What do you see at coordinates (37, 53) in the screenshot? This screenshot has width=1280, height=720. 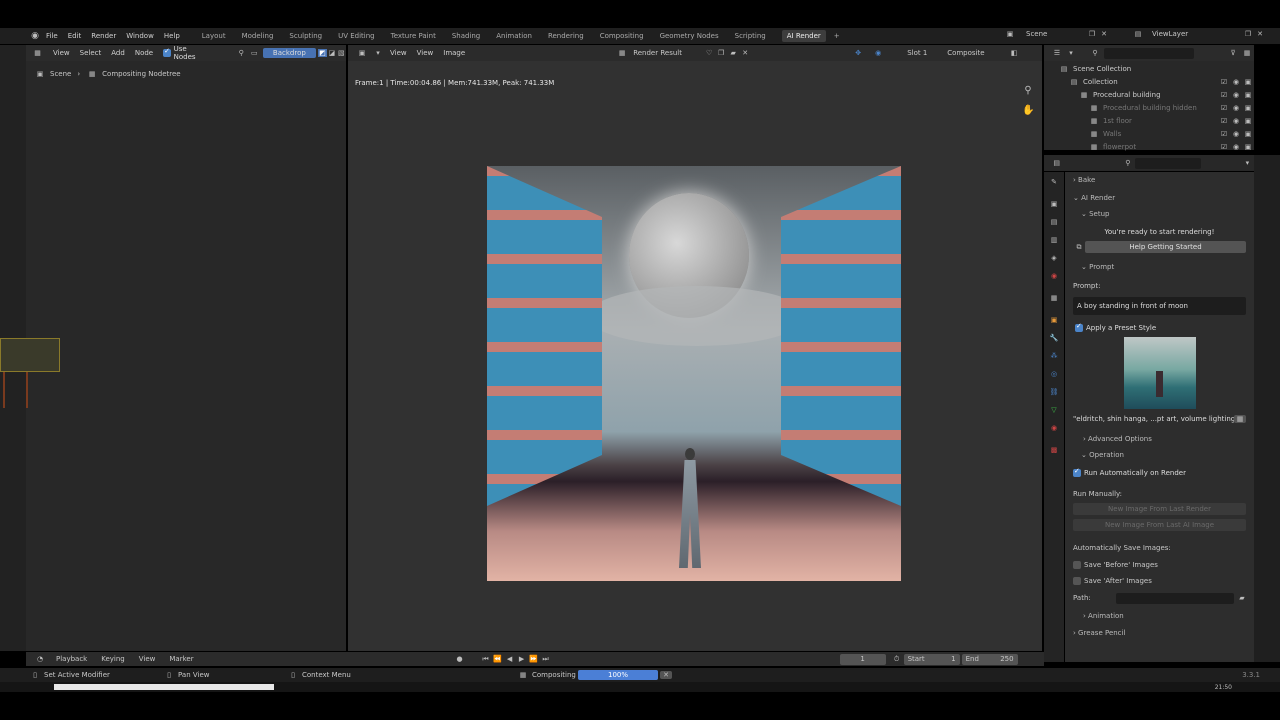 I see `editor-type-icon: ▦` at bounding box center [37, 53].